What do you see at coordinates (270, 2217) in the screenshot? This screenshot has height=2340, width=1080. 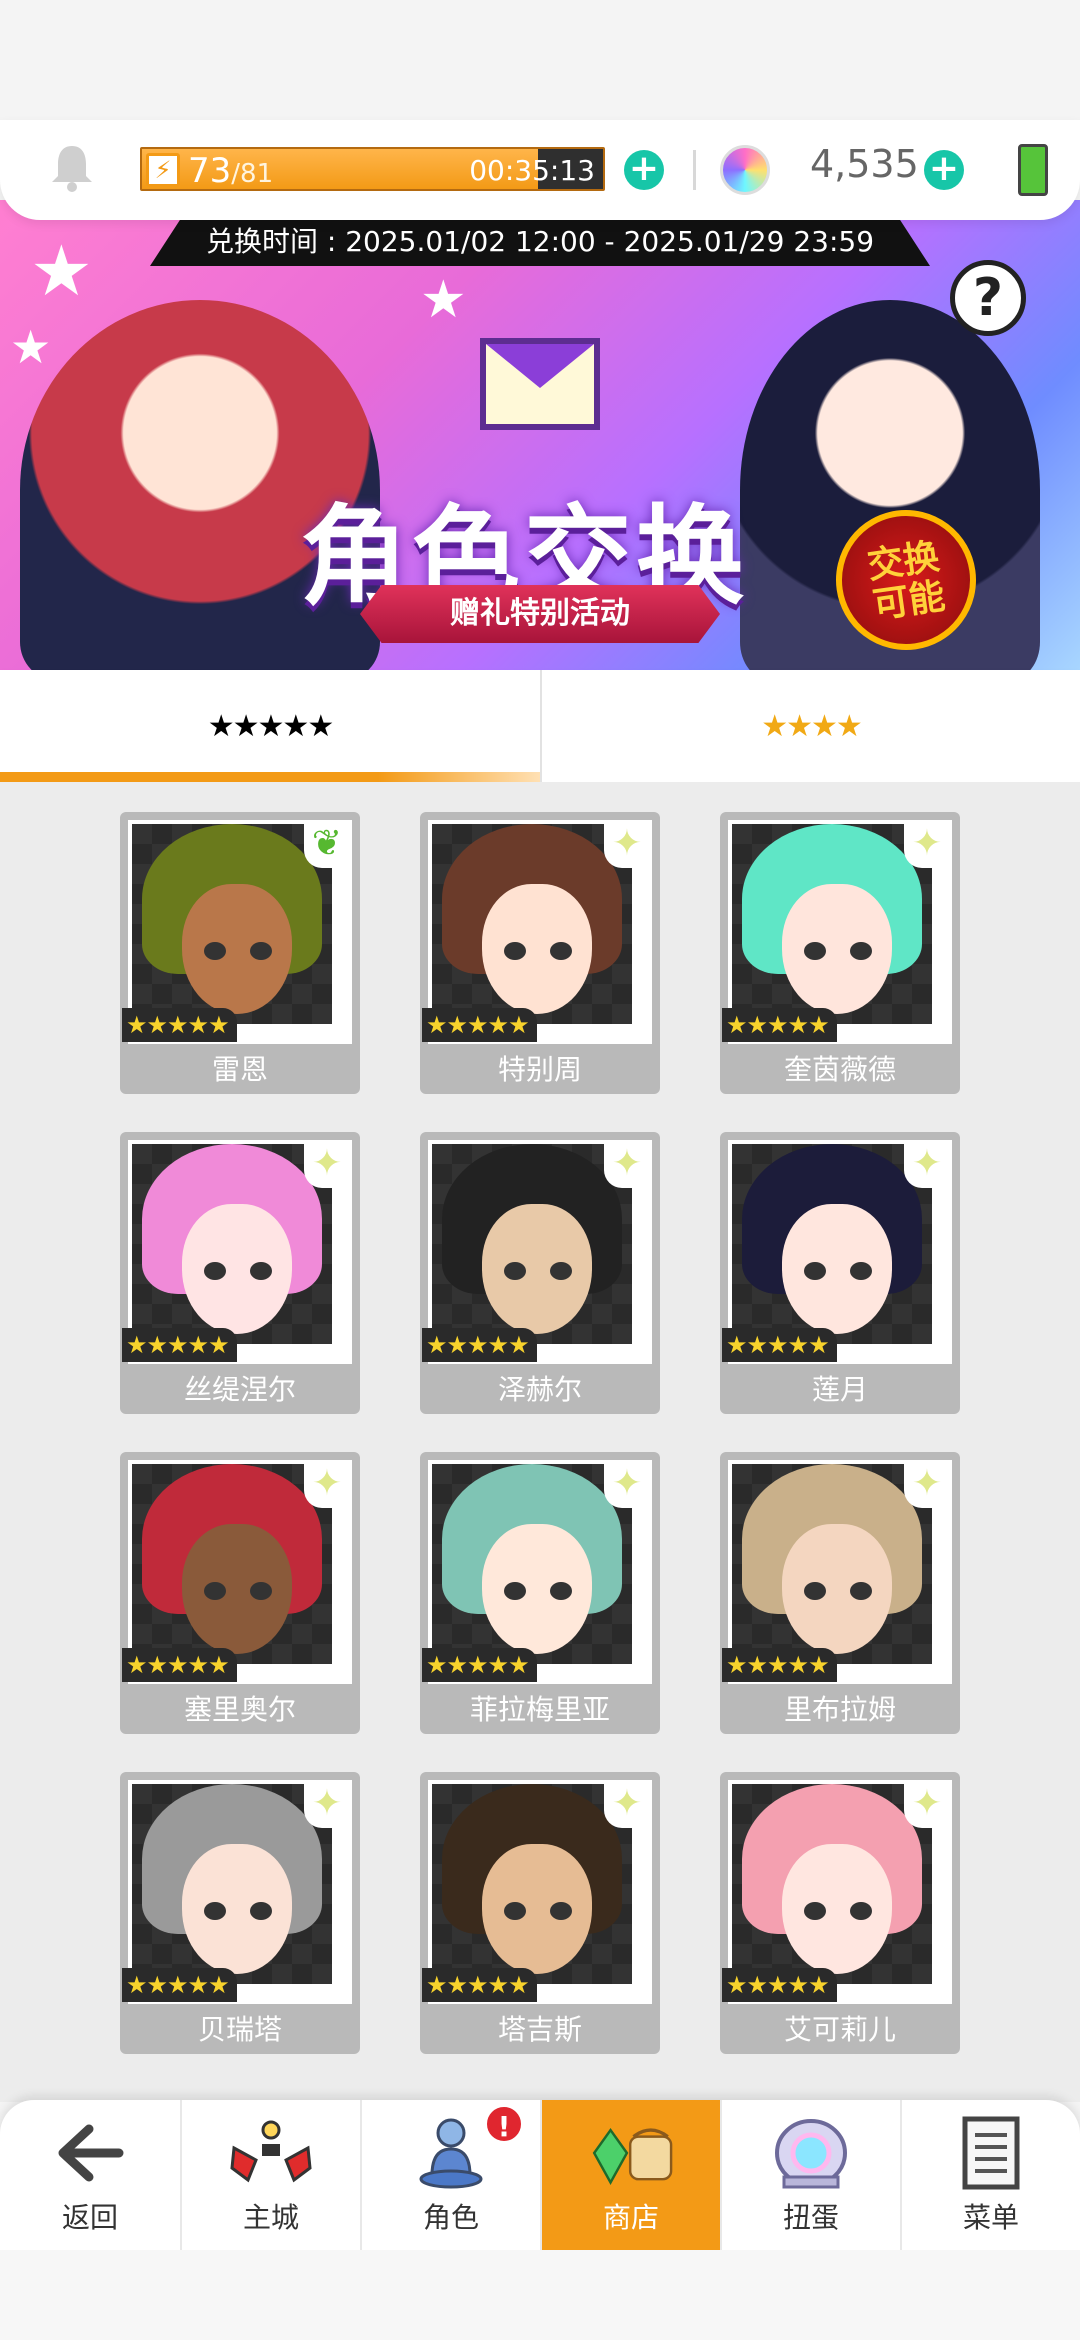 I see `nav-home-label: 主城` at bounding box center [270, 2217].